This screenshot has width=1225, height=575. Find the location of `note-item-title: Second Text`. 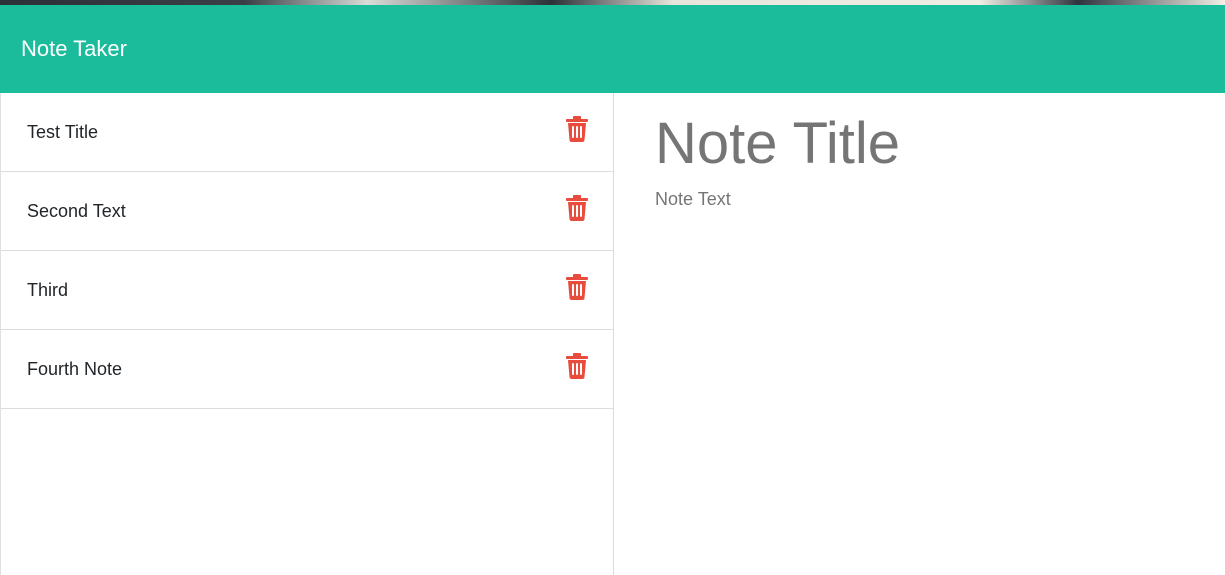

note-item-title: Second Text is located at coordinates (76, 211).